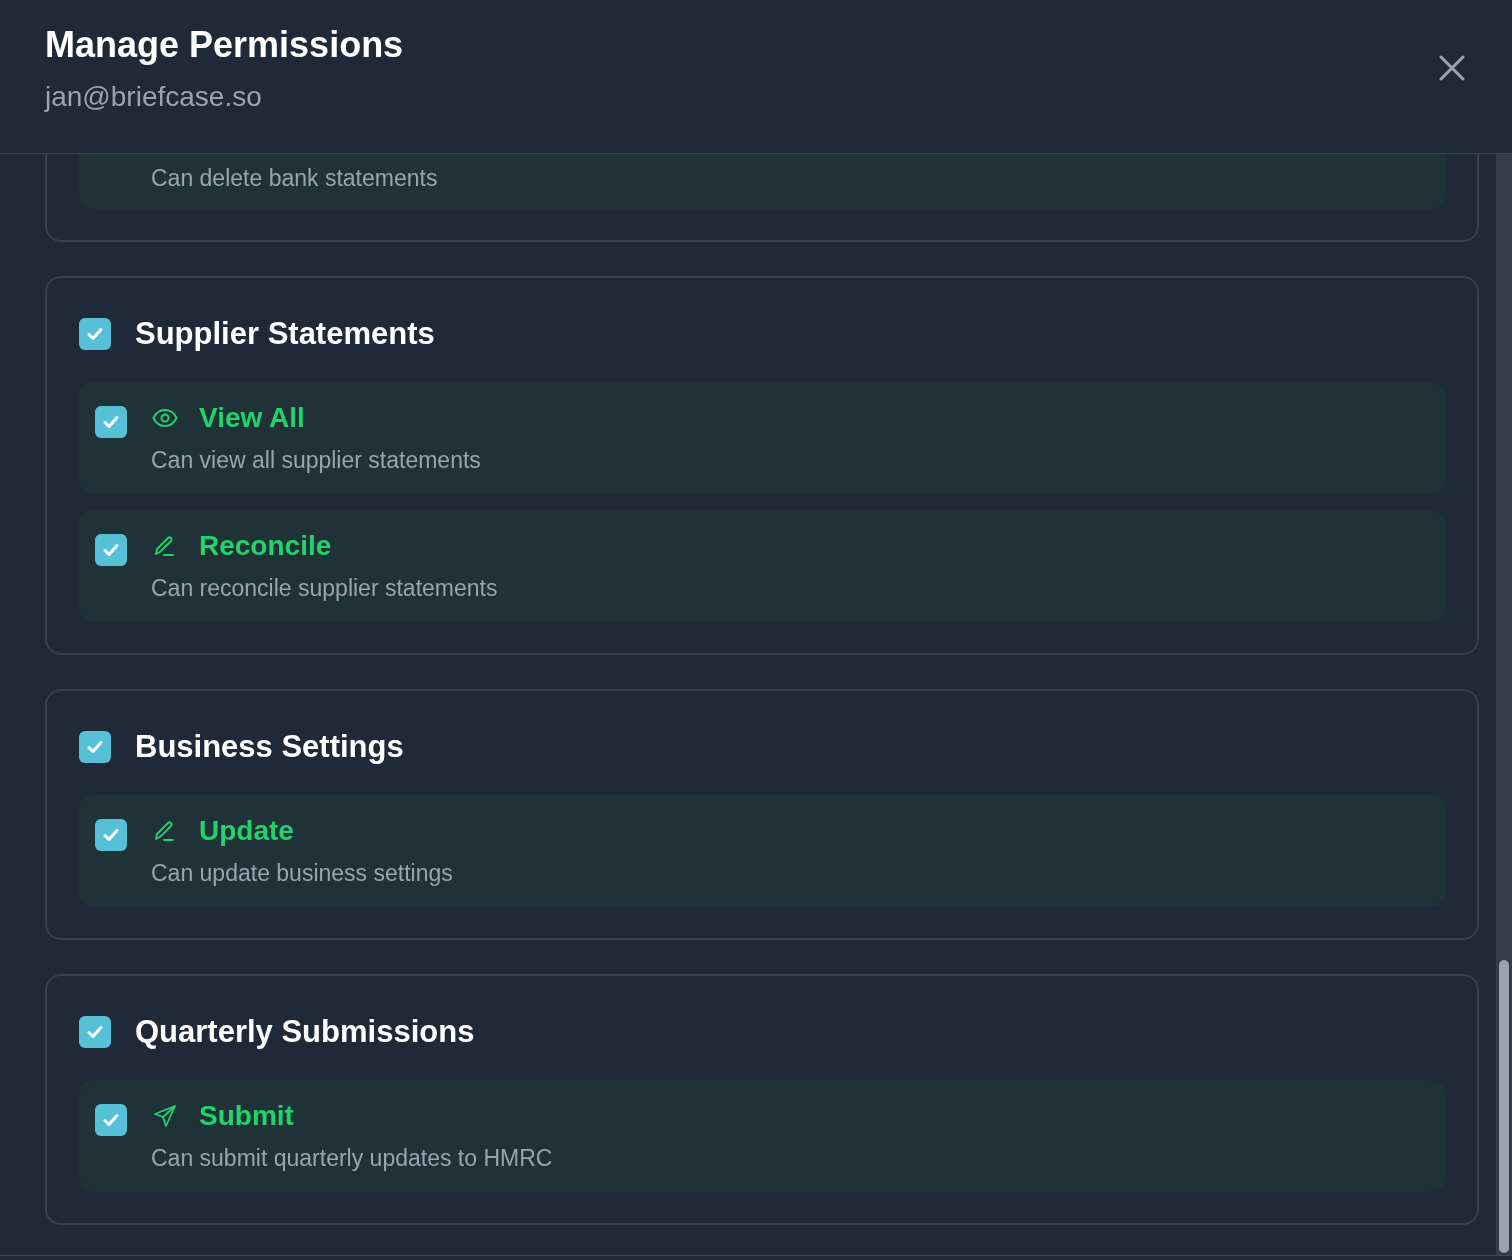 The image size is (1512, 1260). What do you see at coordinates (165, 418) in the screenshot?
I see `eye-icon` at bounding box center [165, 418].